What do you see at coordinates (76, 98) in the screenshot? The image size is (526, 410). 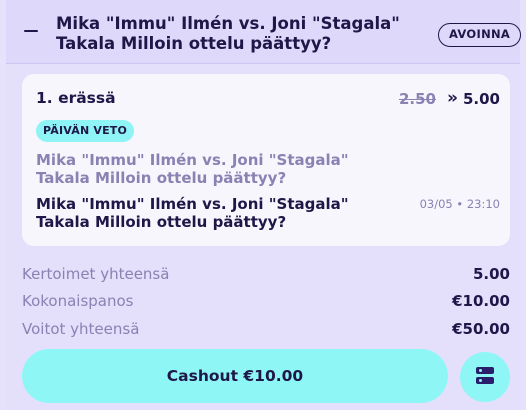 I see `selection-period: 1. erässä` at bounding box center [76, 98].